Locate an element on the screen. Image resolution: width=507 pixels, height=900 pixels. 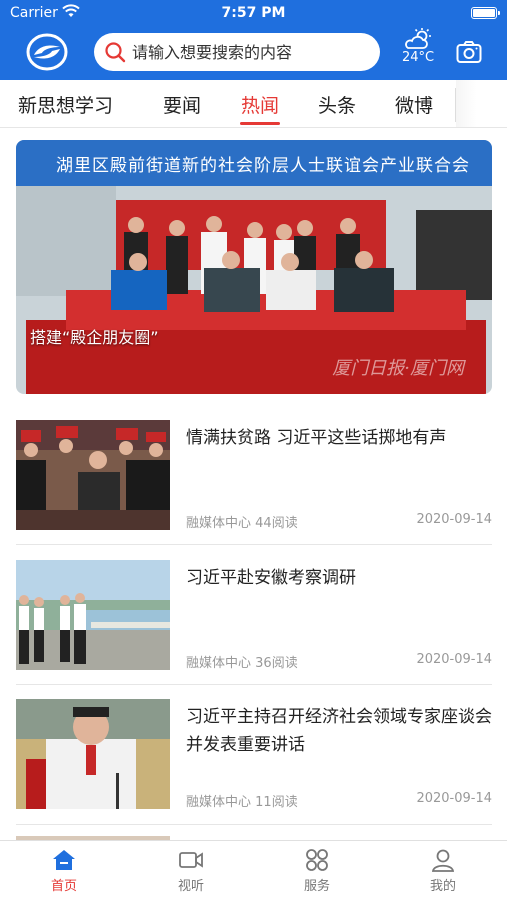
tab-yaowen: 要闻 is located at coordinates (182, 104).